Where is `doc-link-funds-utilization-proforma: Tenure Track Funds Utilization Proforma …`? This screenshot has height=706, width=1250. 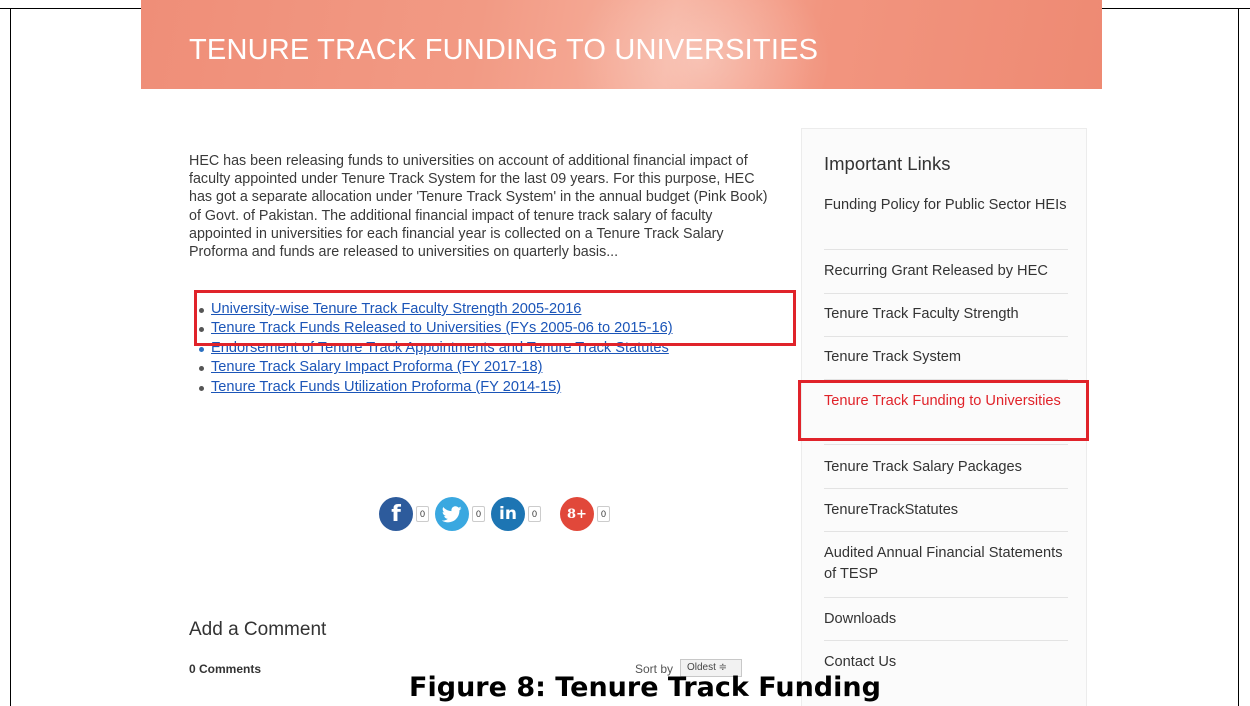
doc-link-funds-utilization-proforma: Tenure Track Funds Utilization Proforma … is located at coordinates (386, 387).